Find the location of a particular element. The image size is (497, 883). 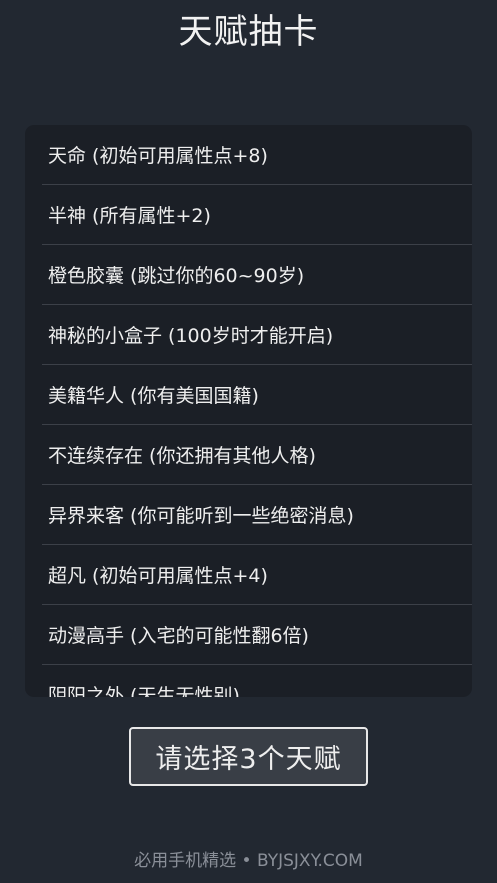

talent-item: 异界来客 (你可能听到一些绝密消息) is located at coordinates (257, 515).